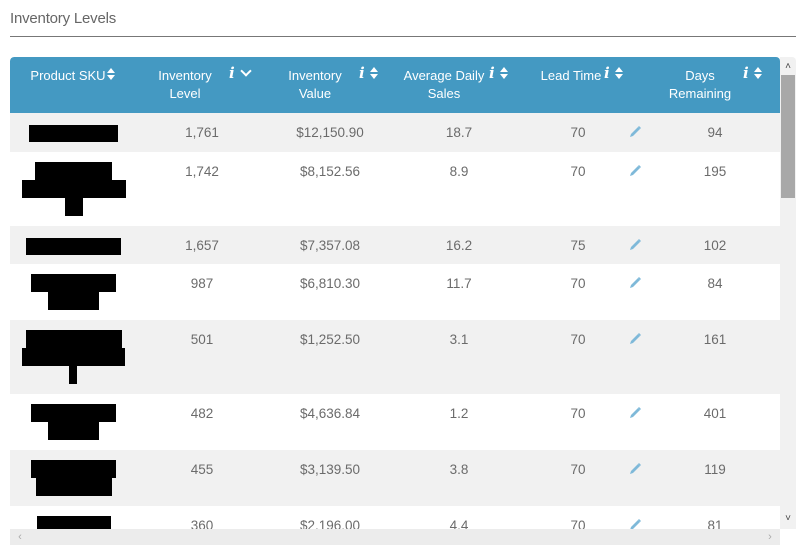 This screenshot has width=806, height=555. Describe the element at coordinates (63, 18) in the screenshot. I see `panel-title: Inventory Levels` at that location.